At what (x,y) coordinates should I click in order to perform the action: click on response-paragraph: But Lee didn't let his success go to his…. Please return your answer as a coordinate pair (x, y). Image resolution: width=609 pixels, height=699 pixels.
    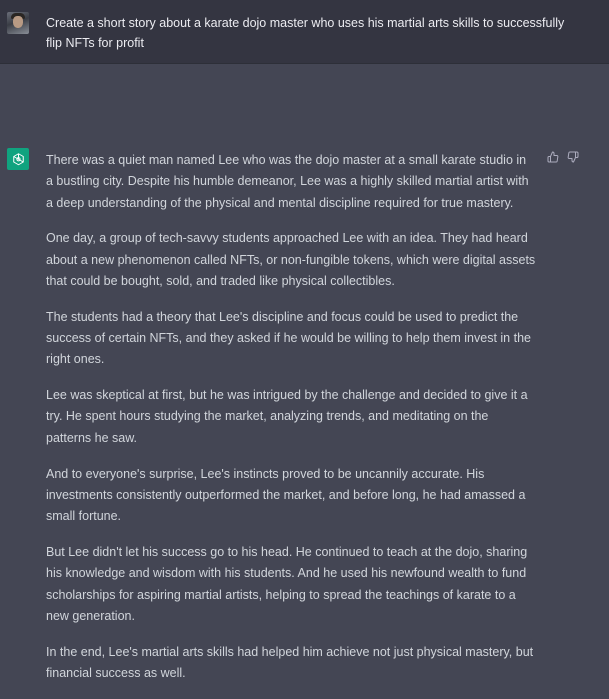
    Looking at the image, I should click on (287, 583).